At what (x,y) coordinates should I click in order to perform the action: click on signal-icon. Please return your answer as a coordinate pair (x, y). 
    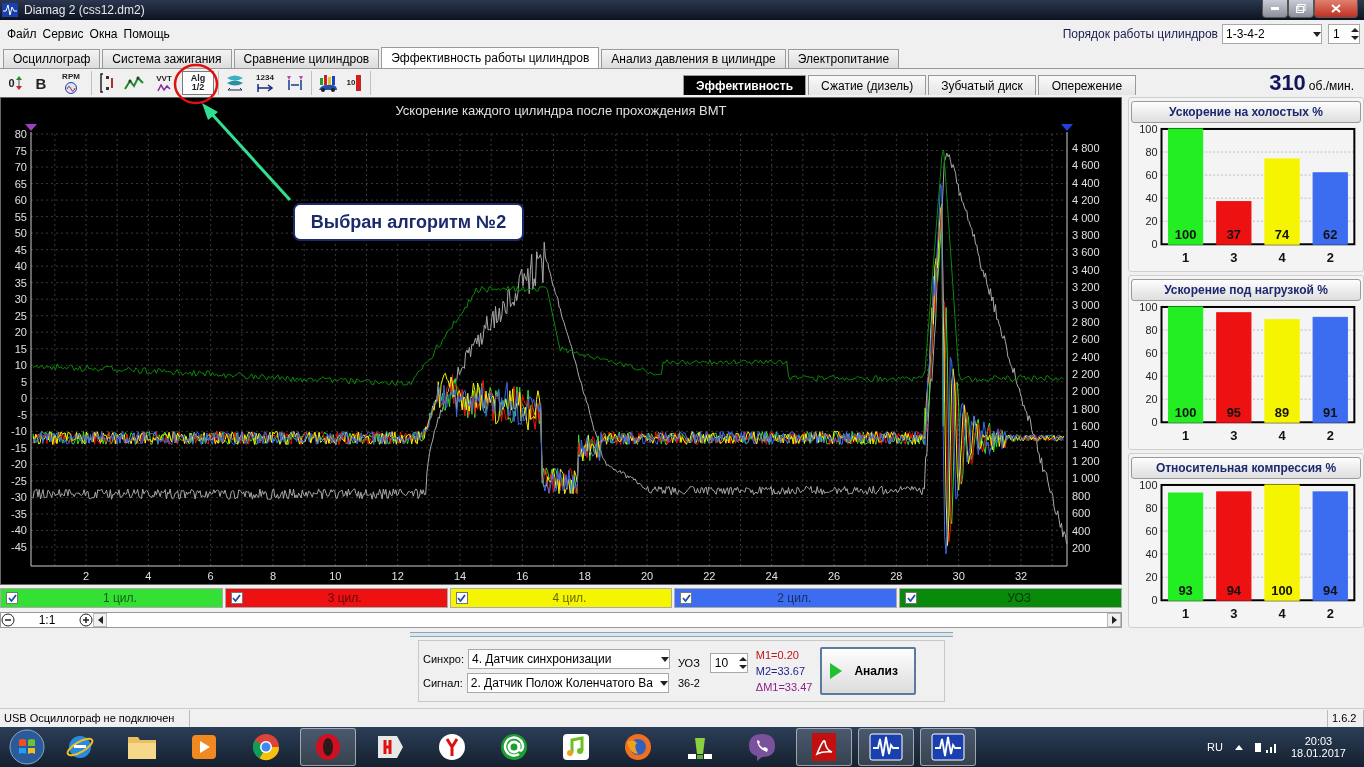
    Looking at the image, I should click on (1266, 747).